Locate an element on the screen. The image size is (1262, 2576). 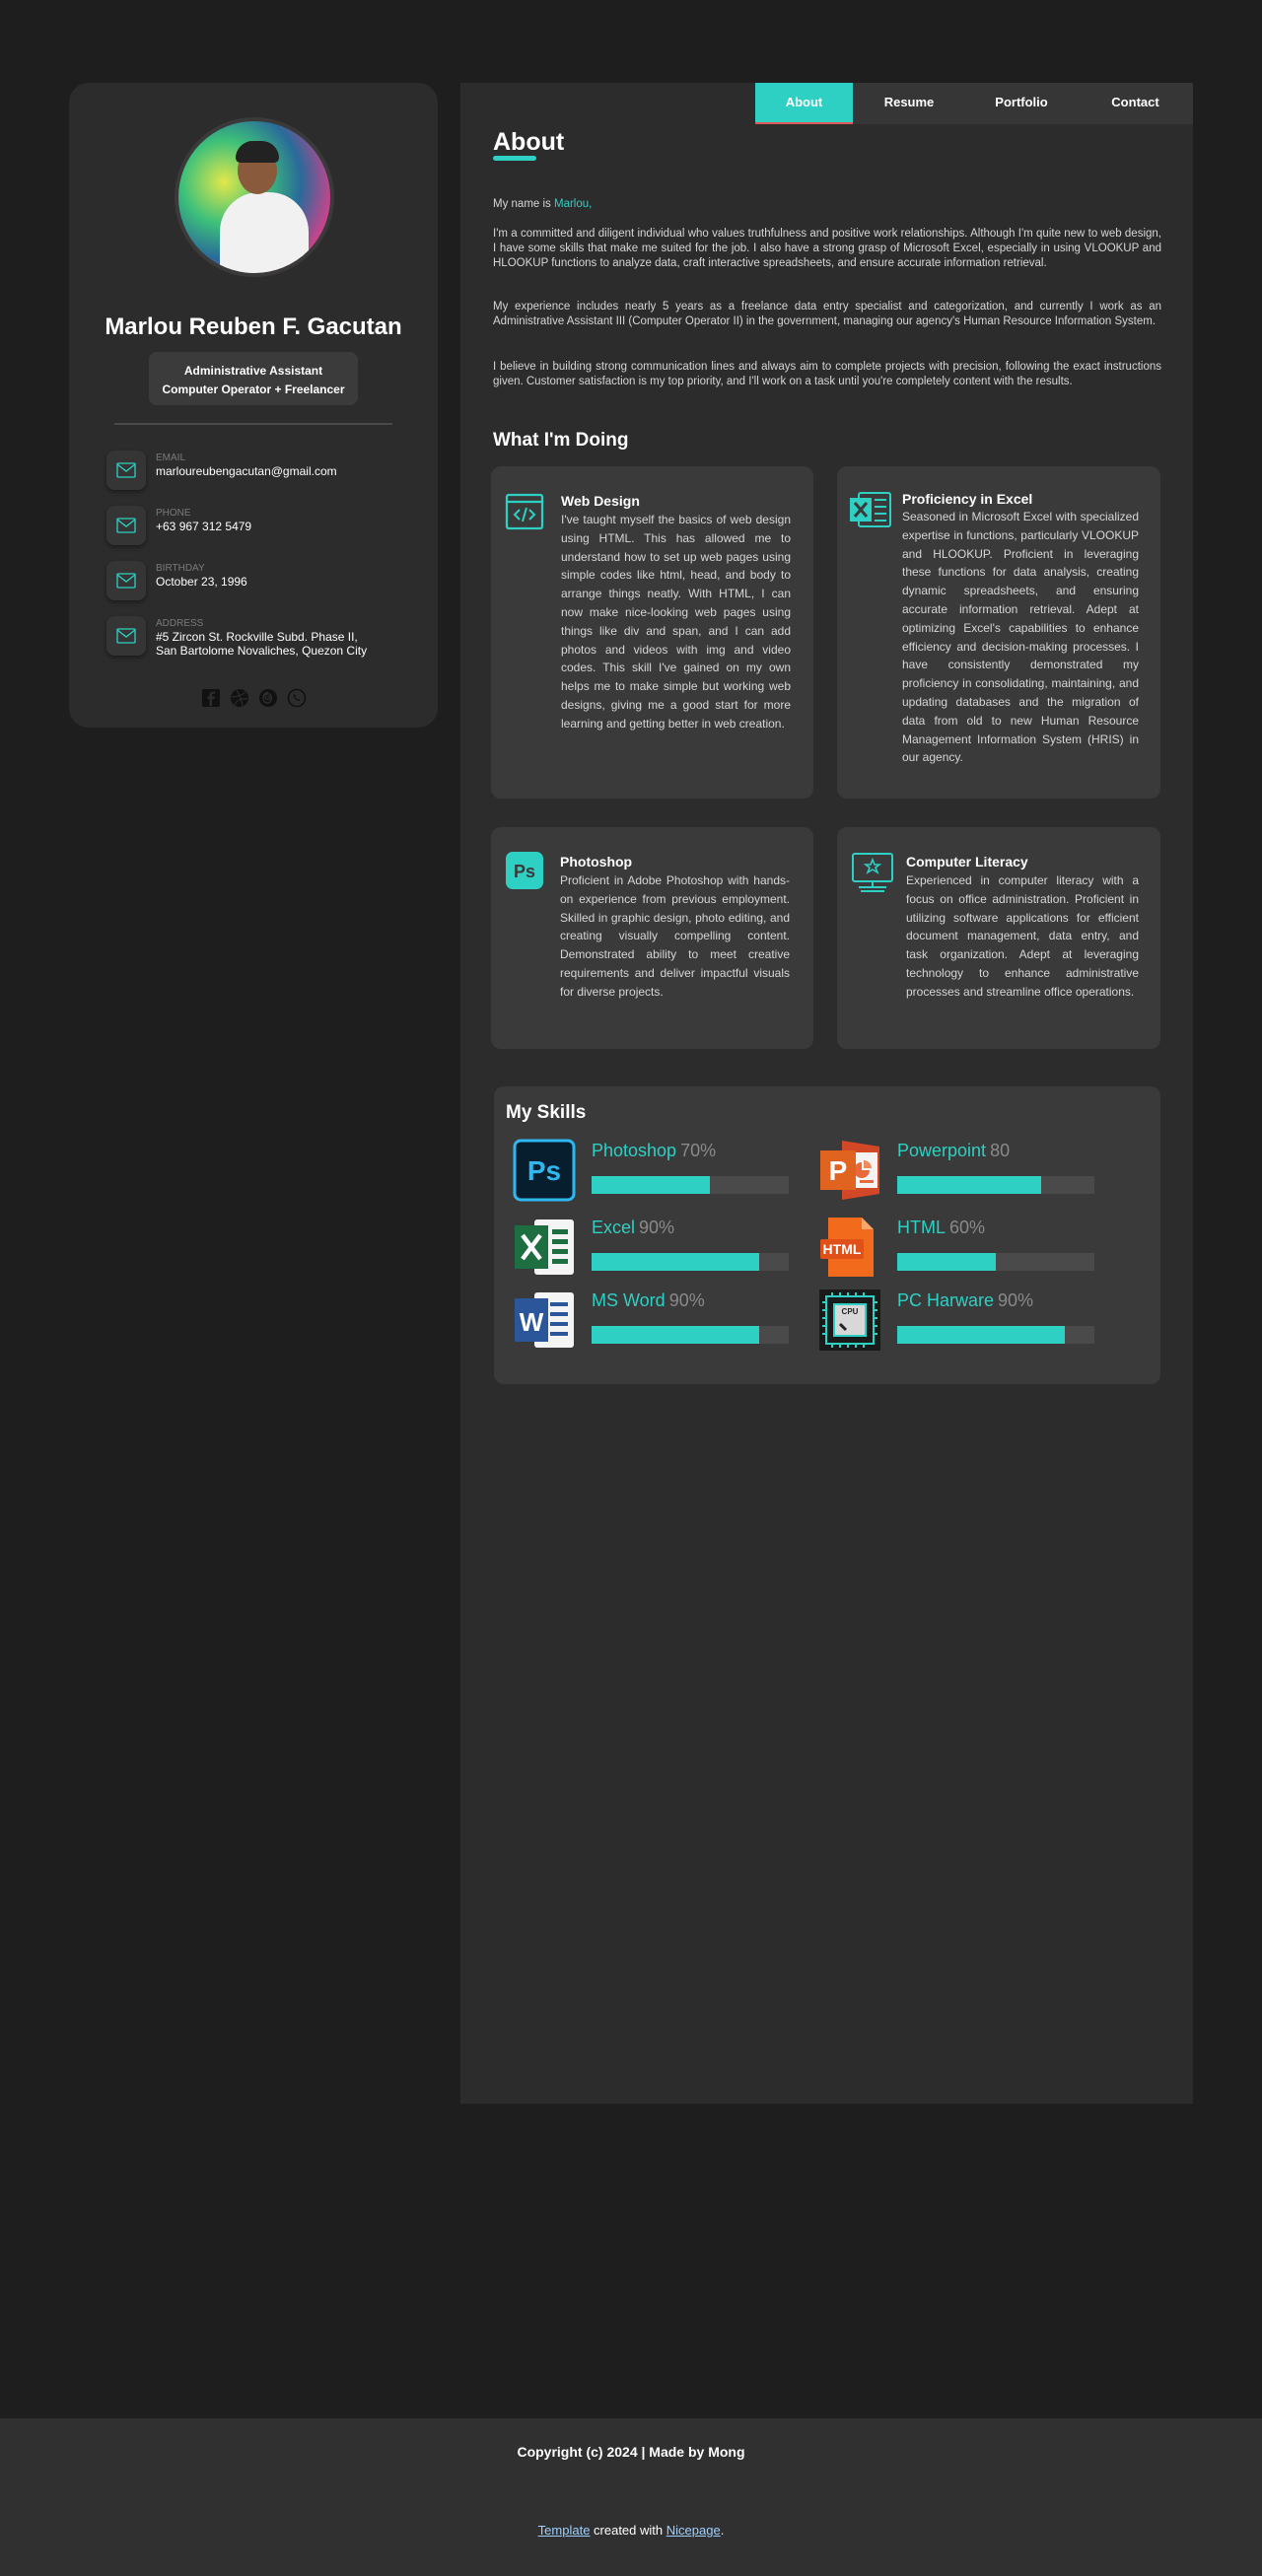
tab-portfolio: Portfolio is located at coordinates (1022, 104).